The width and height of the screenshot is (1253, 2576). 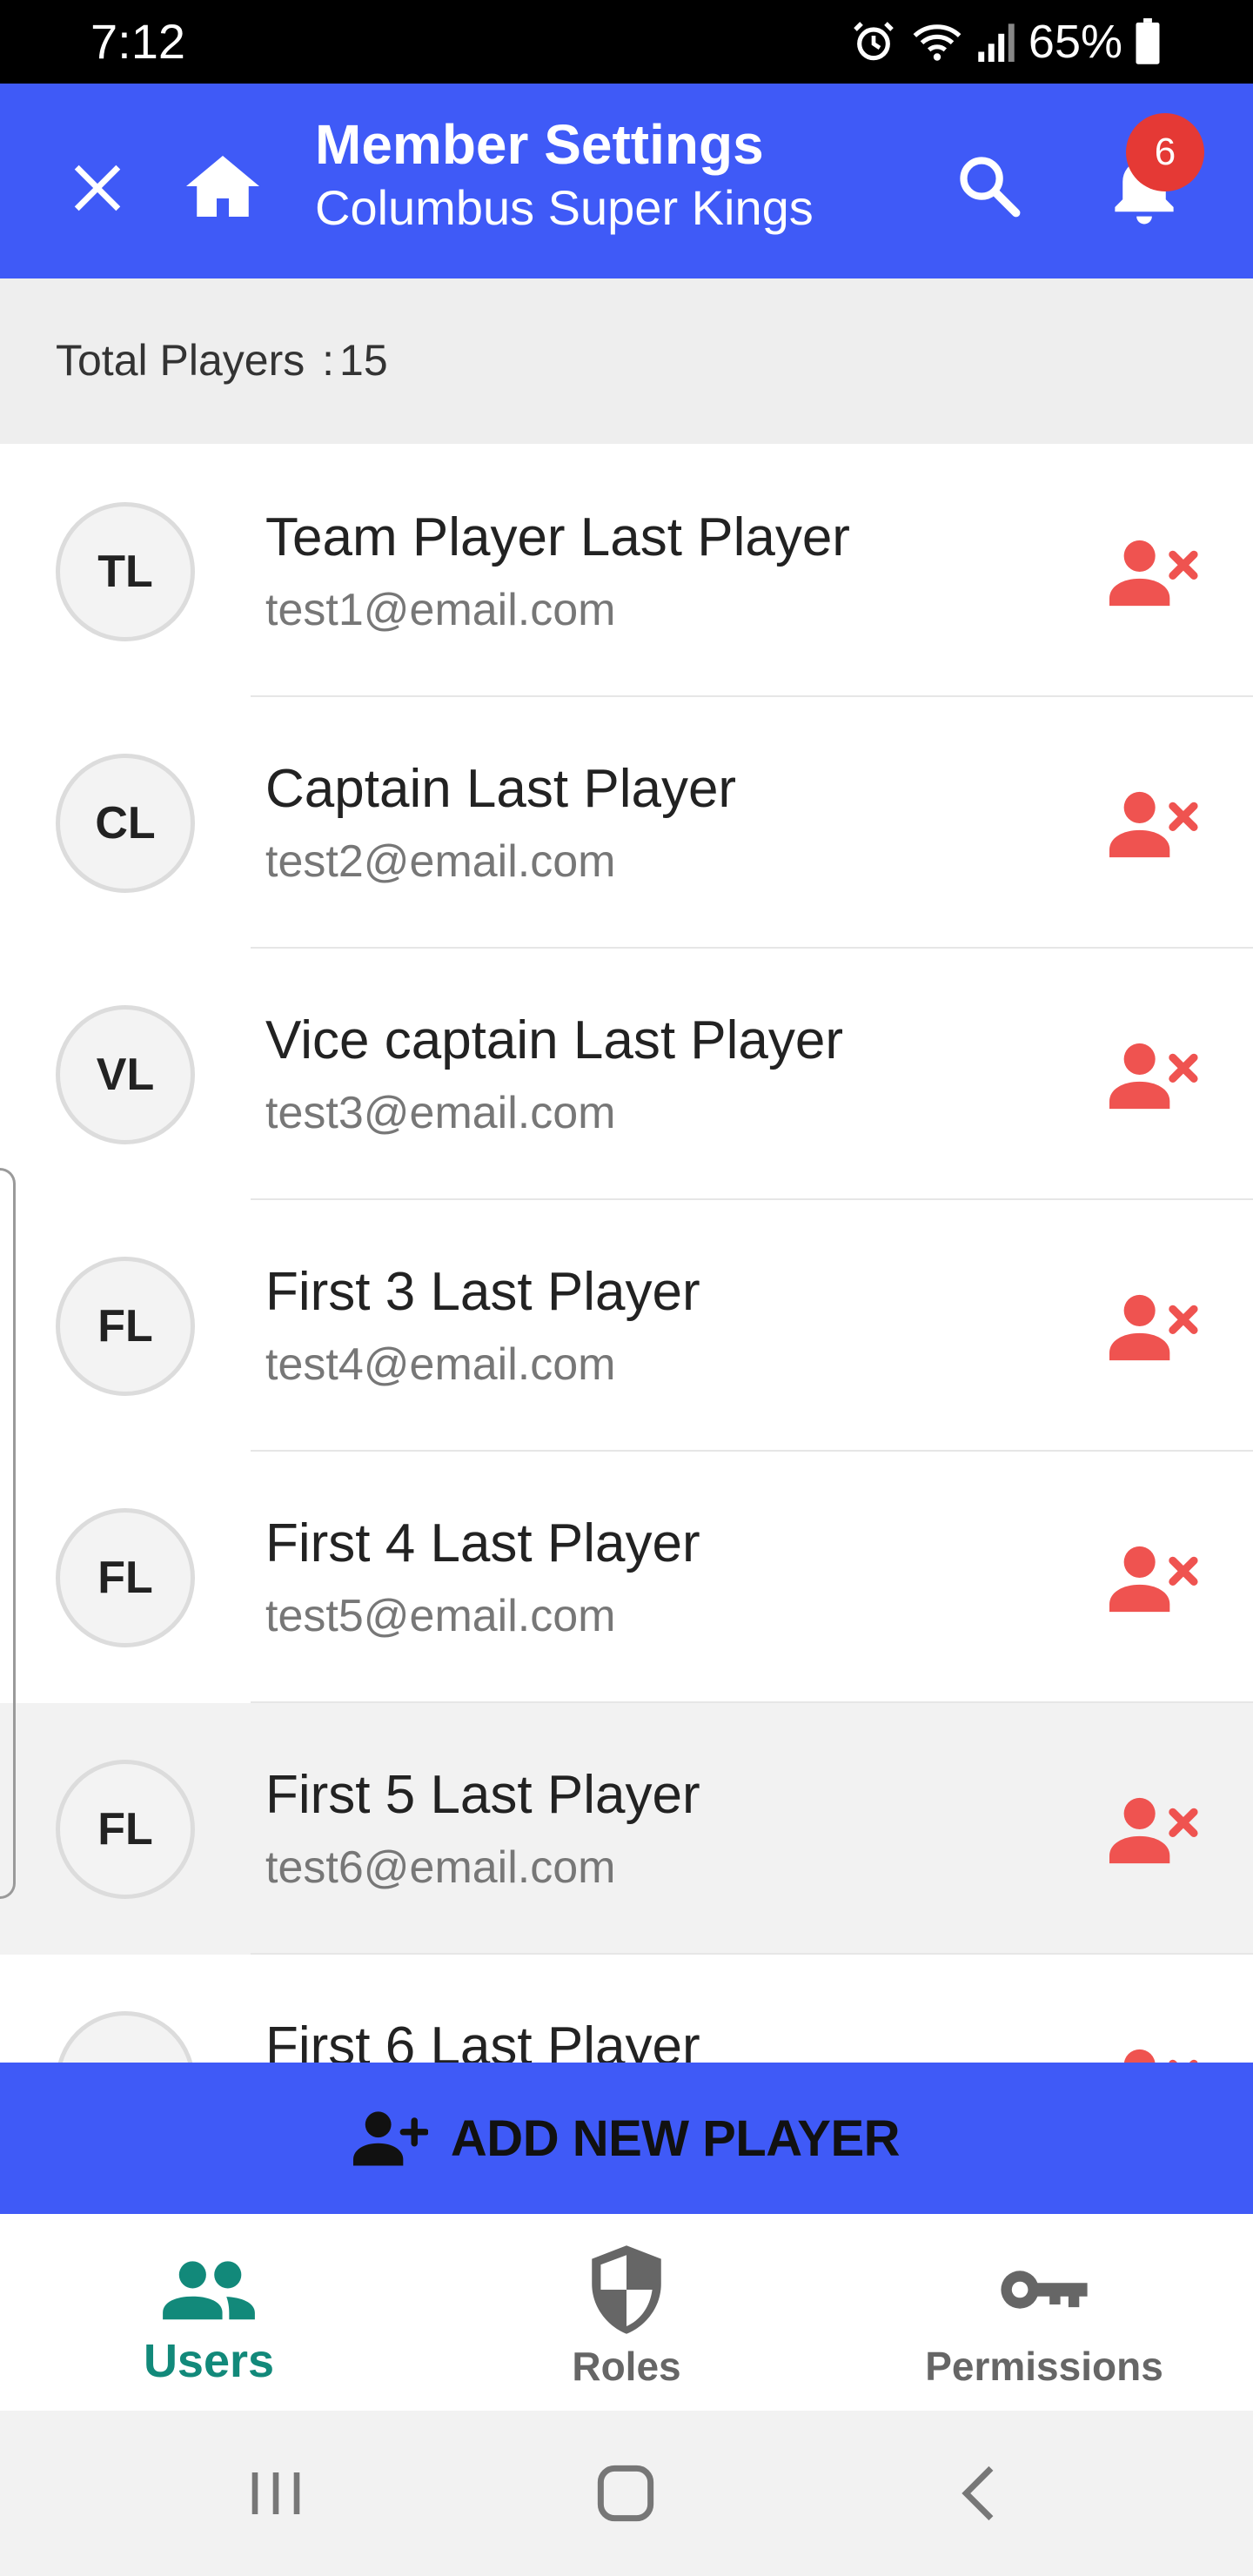 I want to click on battery-icon, so click(x=1148, y=41).